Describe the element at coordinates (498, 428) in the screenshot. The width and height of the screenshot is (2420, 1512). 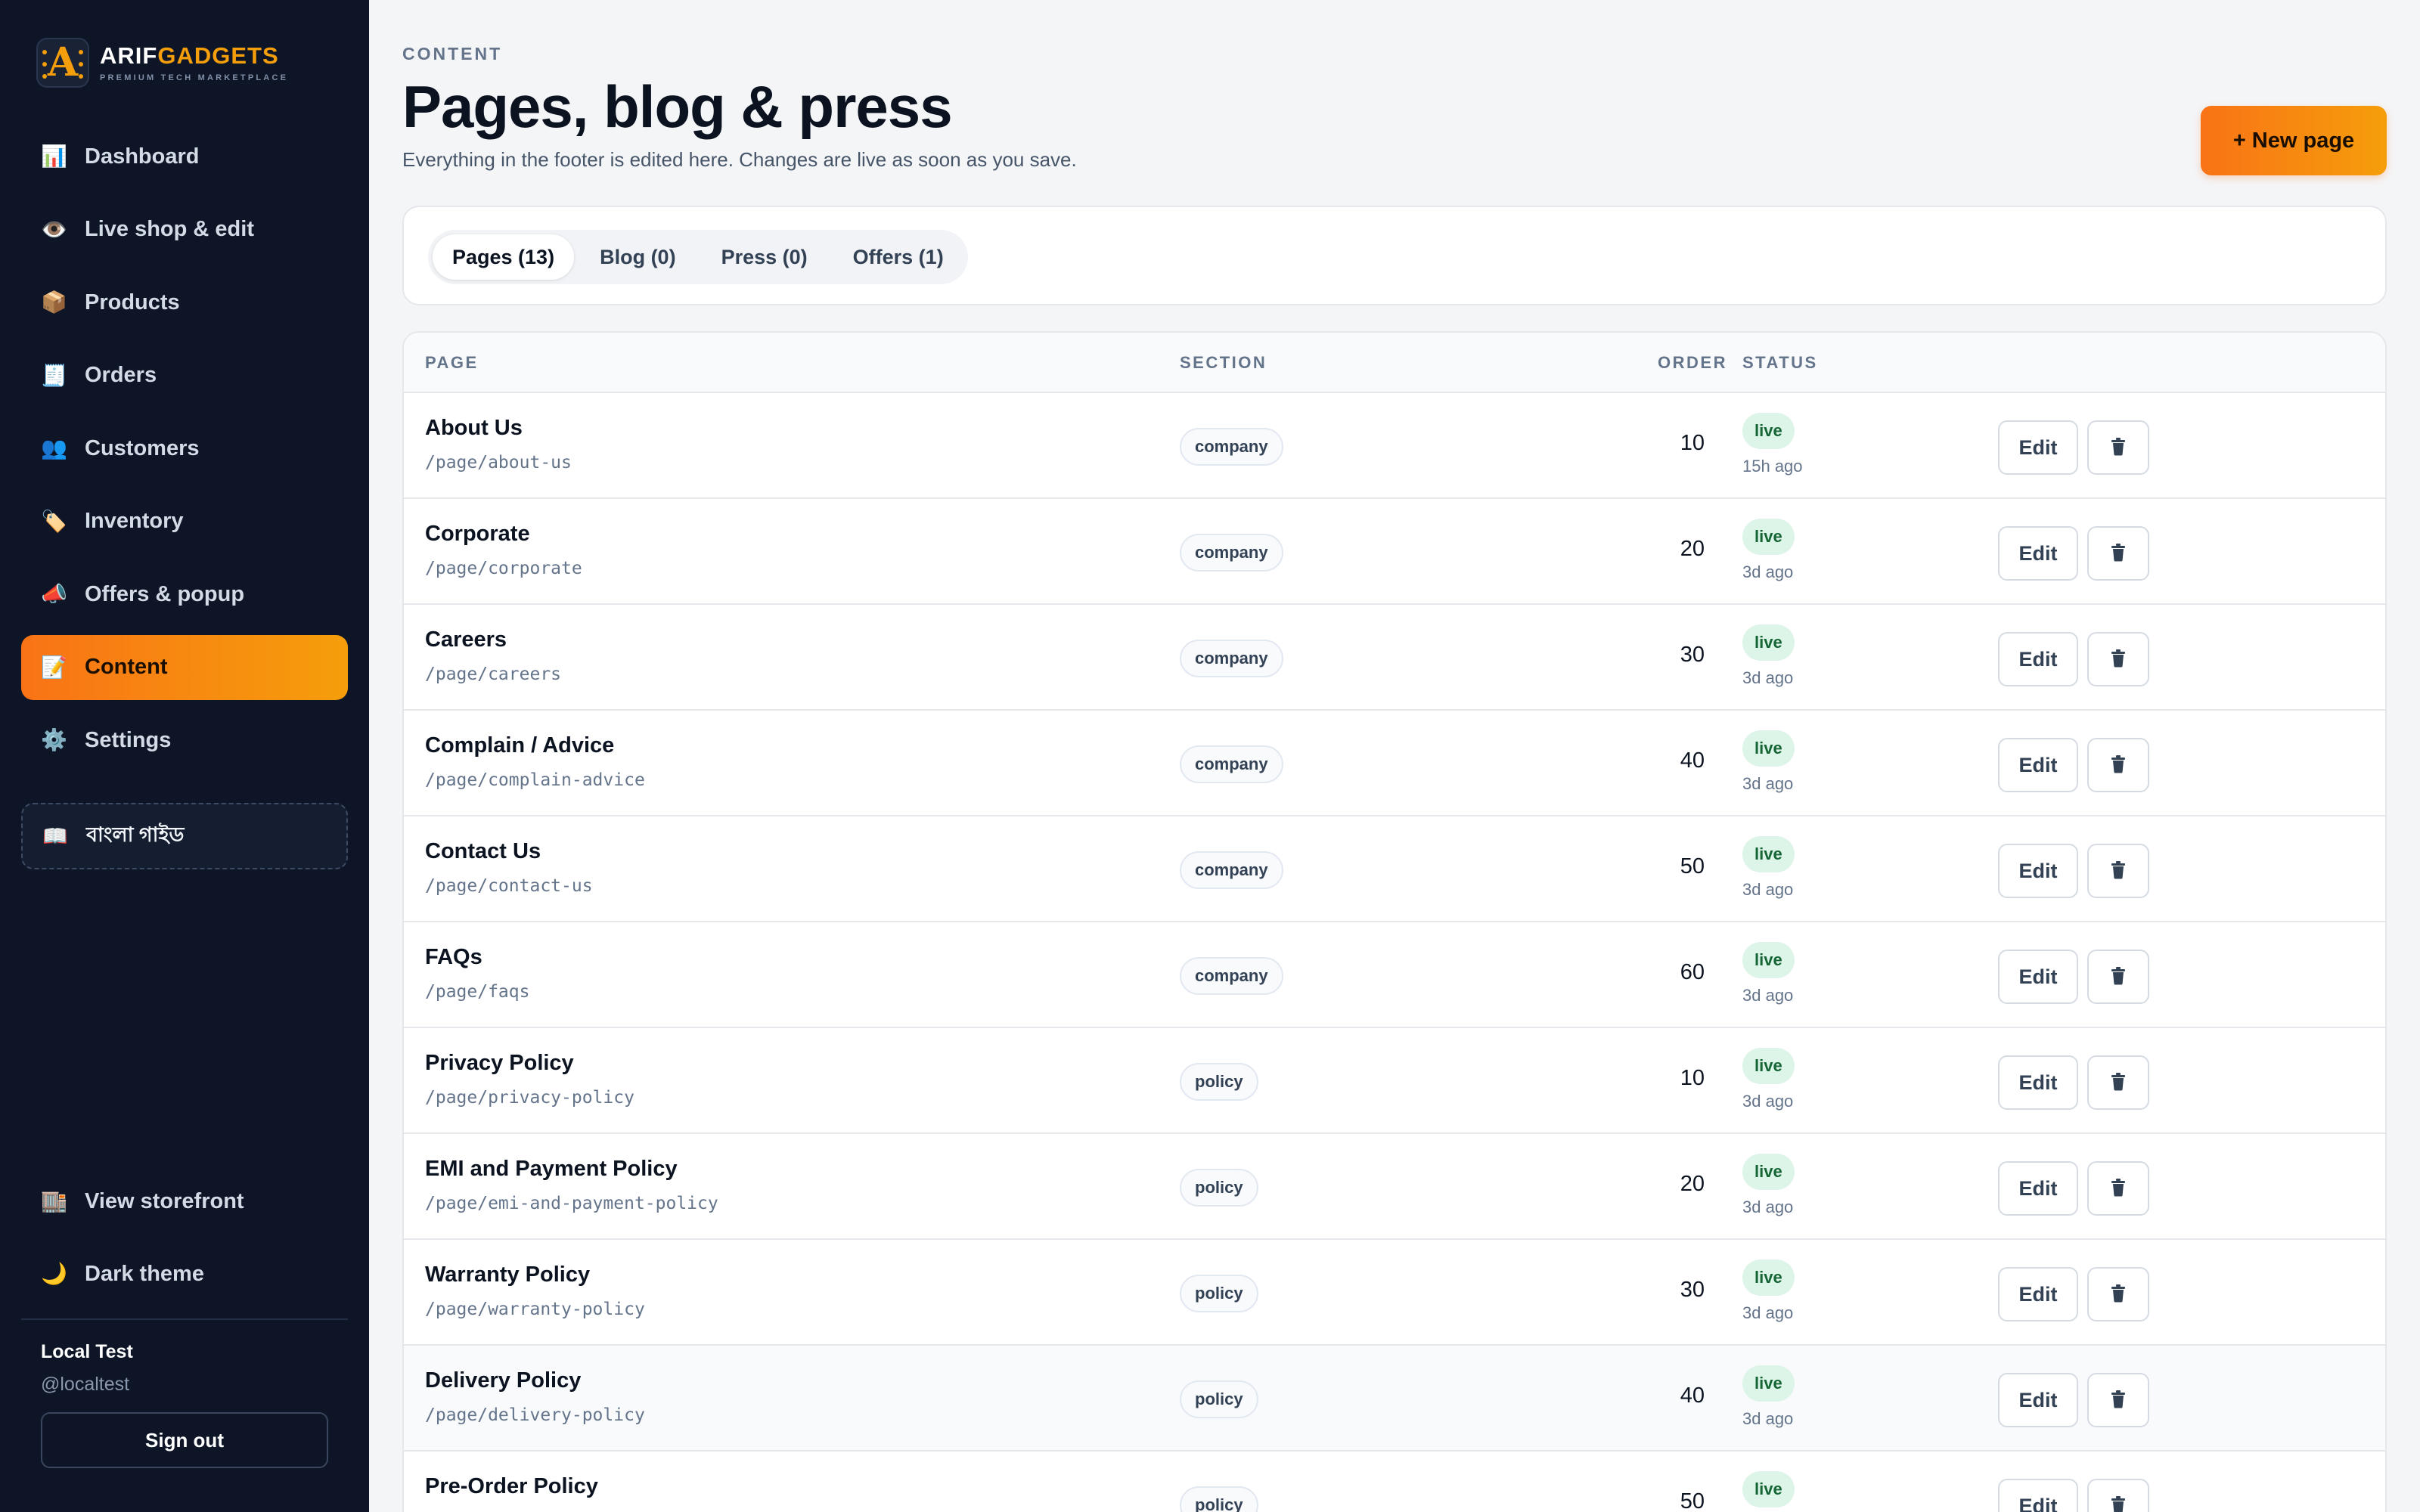
I see `page-title-text: About Us` at that location.